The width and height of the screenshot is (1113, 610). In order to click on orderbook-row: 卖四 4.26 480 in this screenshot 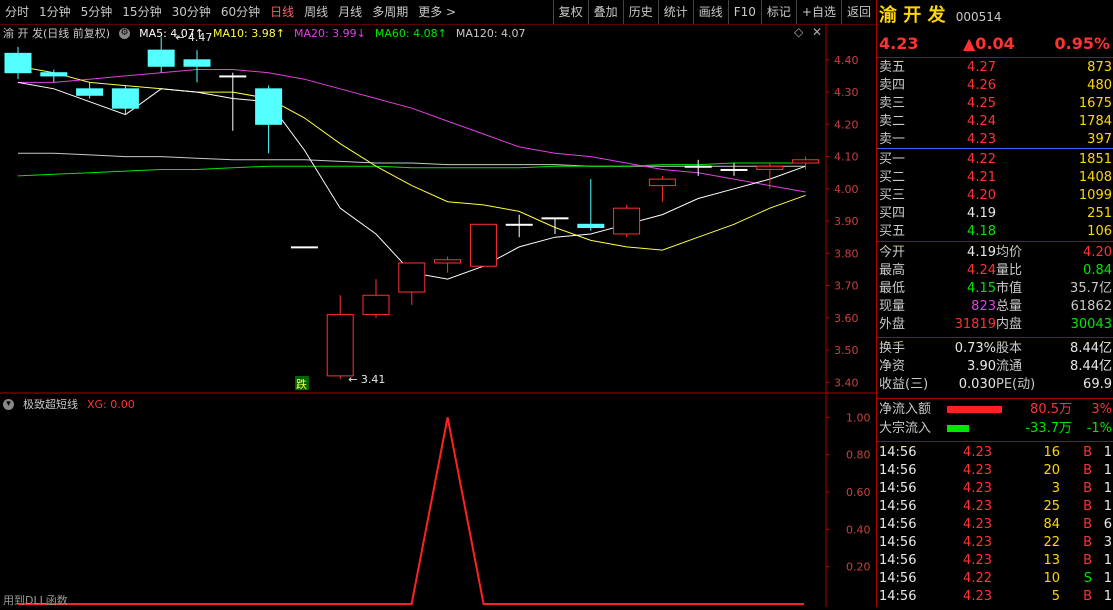, I will do `click(995, 86)`.